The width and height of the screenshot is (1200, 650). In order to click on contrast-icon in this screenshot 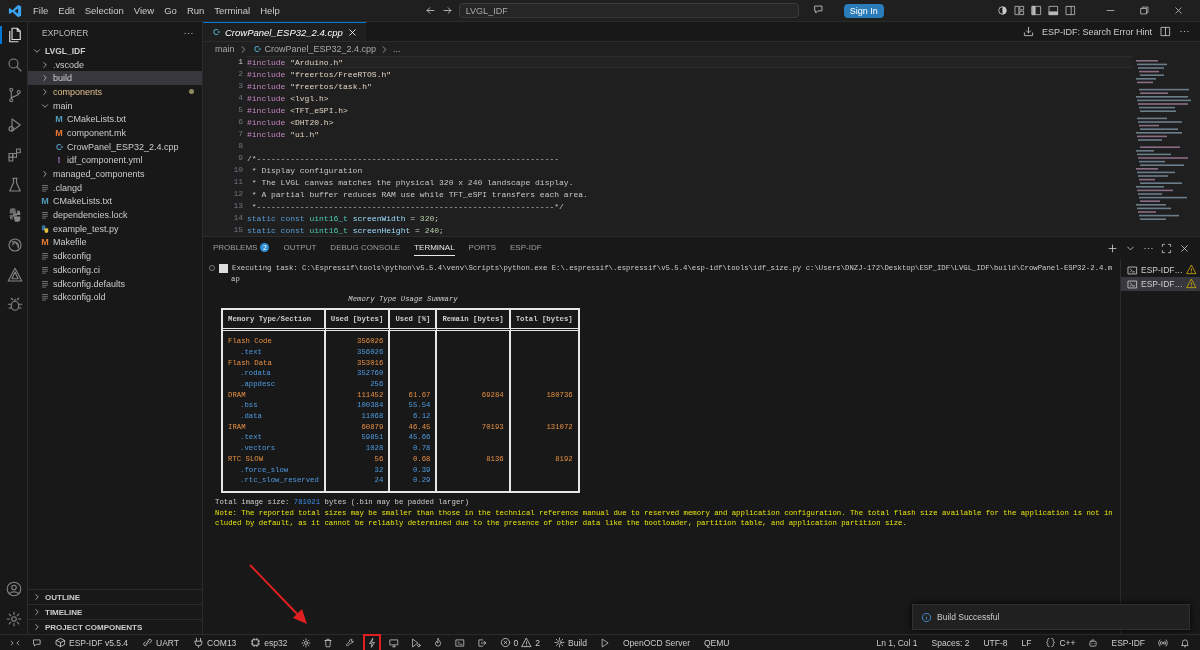, I will do `click(1002, 10)`.